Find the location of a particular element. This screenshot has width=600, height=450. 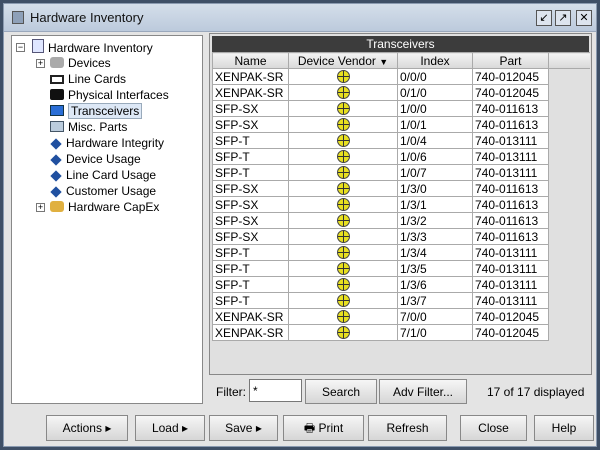

print-button: 🖶 Print is located at coordinates (323, 428).